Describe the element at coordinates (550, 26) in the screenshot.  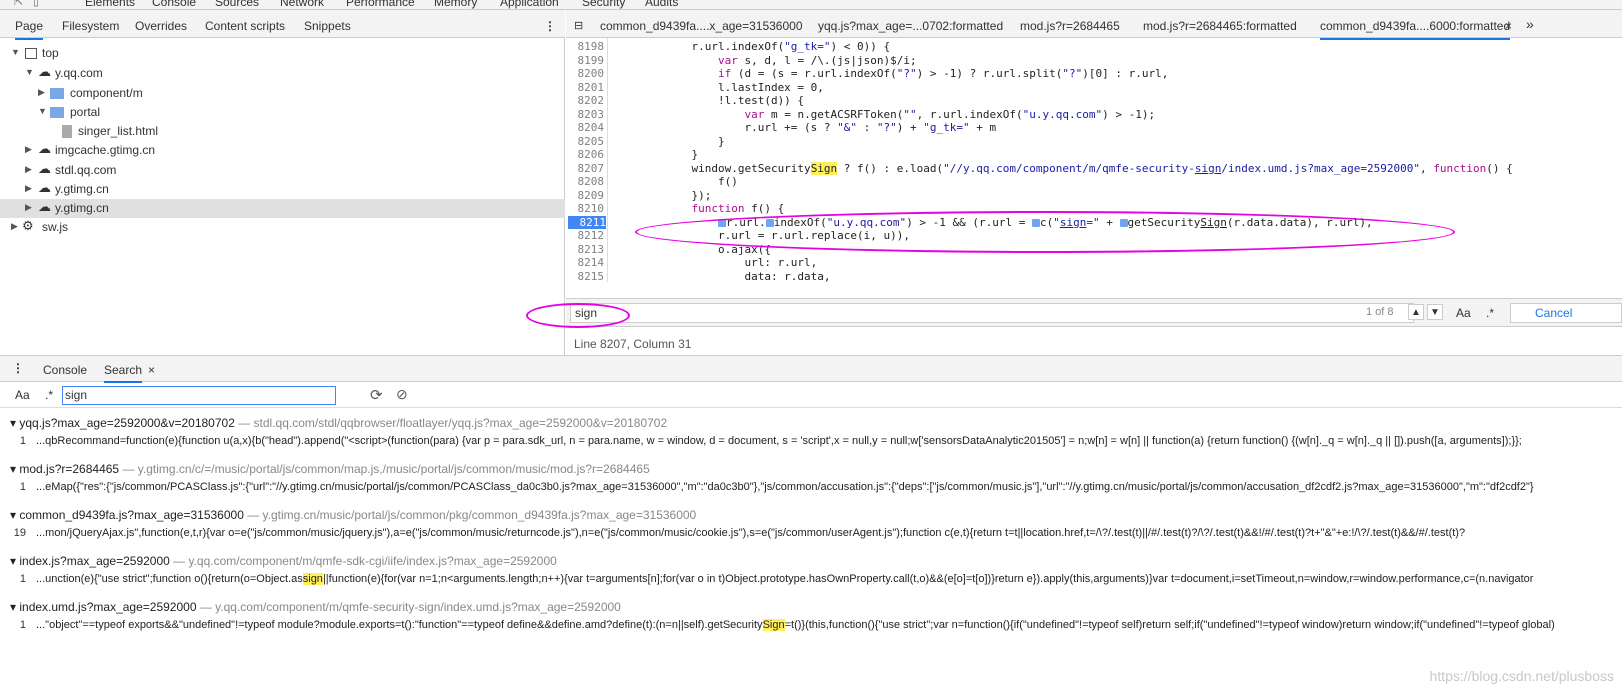
I see `more-icon: ⋮` at that location.